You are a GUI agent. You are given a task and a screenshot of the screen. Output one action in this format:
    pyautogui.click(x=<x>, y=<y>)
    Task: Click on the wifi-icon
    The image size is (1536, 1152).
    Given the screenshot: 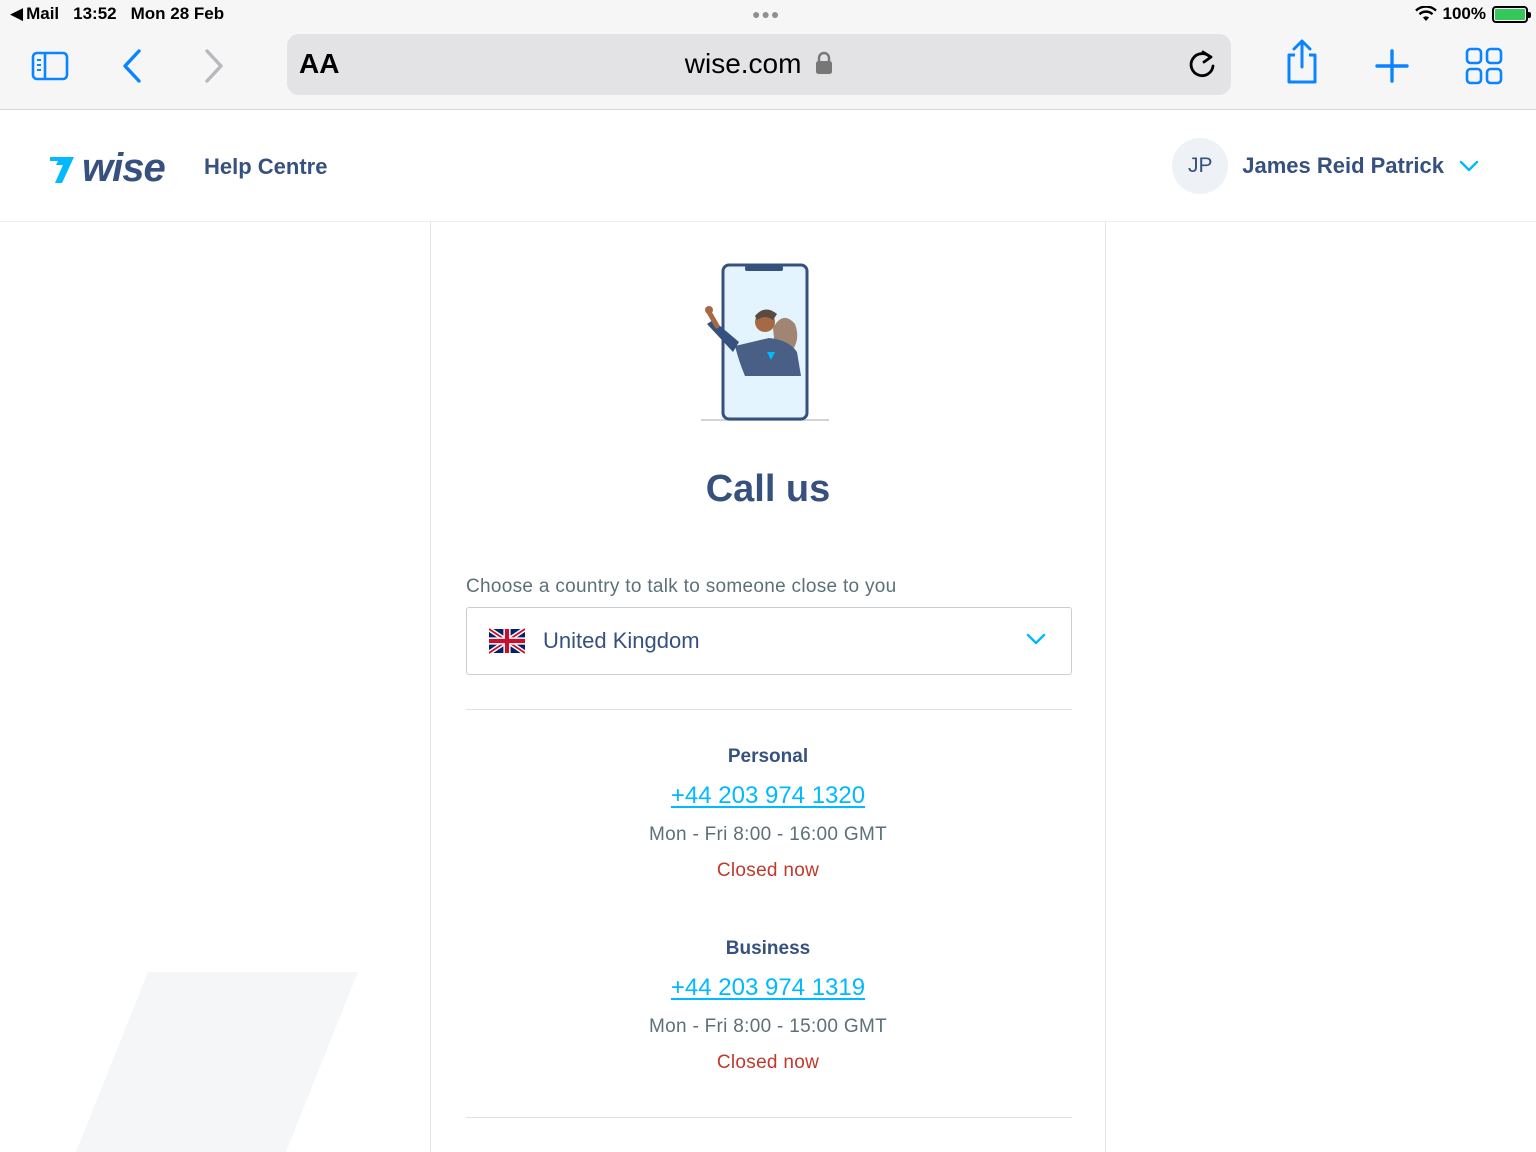 What is the action you would take?
    pyautogui.click(x=1425, y=13)
    